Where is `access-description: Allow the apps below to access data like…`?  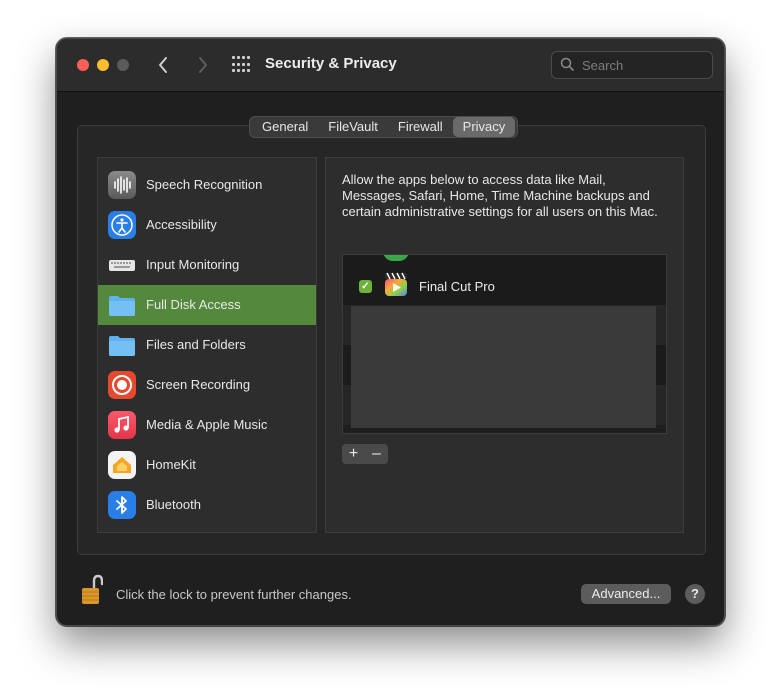 access-description: Allow the apps below to access data like… is located at coordinates (500, 195).